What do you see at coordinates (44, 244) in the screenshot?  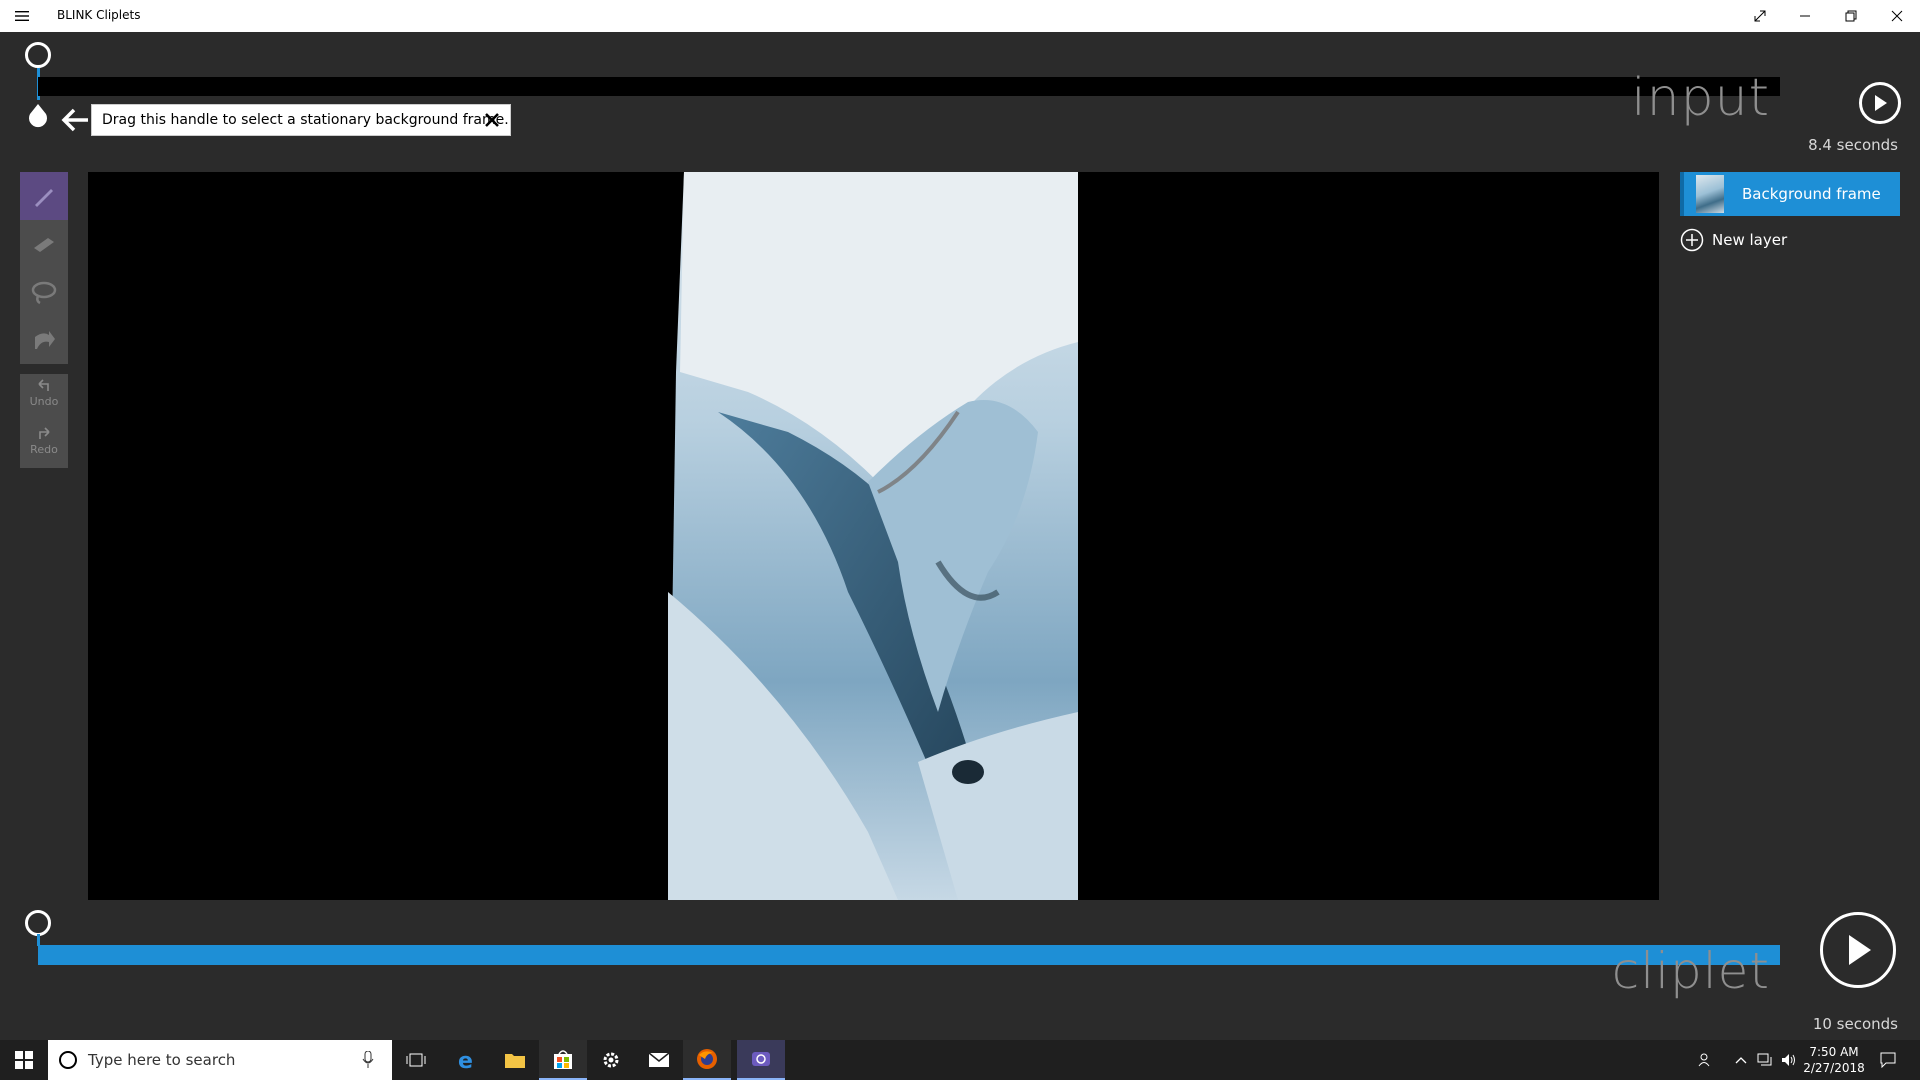 I see `eraser-tool-icon` at bounding box center [44, 244].